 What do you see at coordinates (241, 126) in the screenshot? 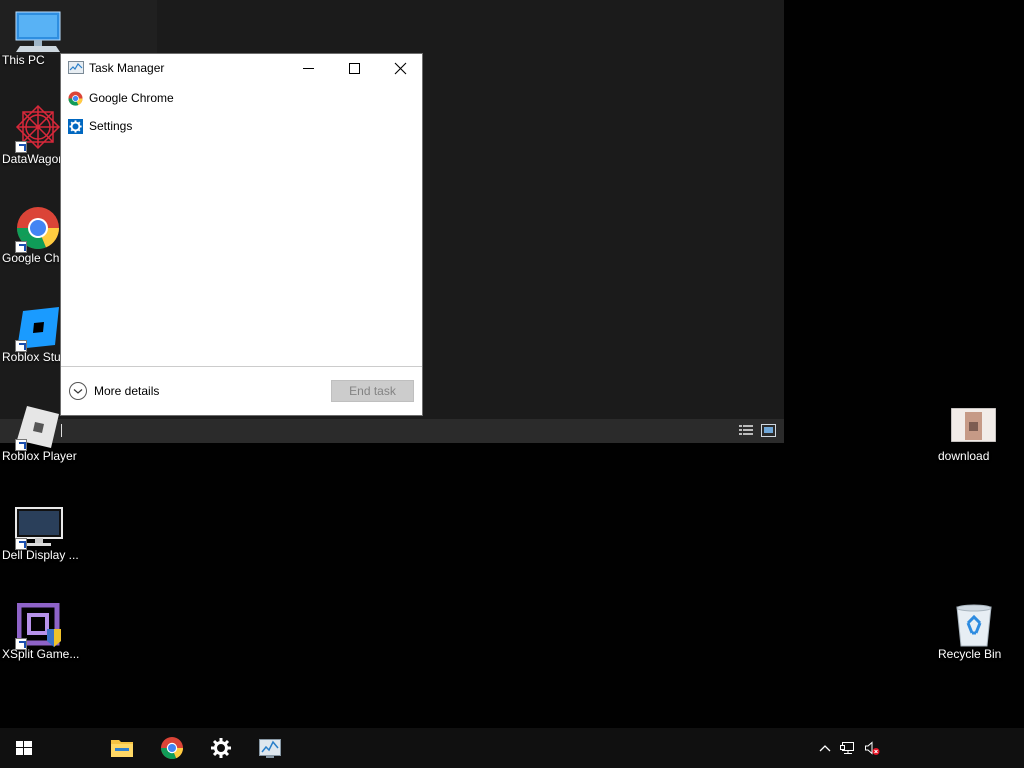
I see `app-row-settings: Settings` at bounding box center [241, 126].